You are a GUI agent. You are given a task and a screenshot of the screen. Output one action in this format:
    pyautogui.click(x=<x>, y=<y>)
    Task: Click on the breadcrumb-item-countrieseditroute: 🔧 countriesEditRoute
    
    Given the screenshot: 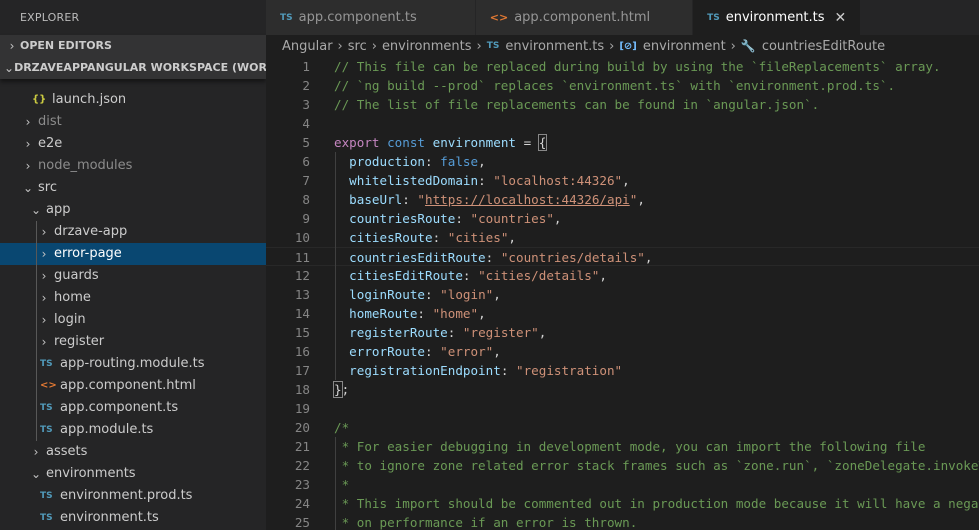 What is the action you would take?
    pyautogui.click(x=813, y=46)
    